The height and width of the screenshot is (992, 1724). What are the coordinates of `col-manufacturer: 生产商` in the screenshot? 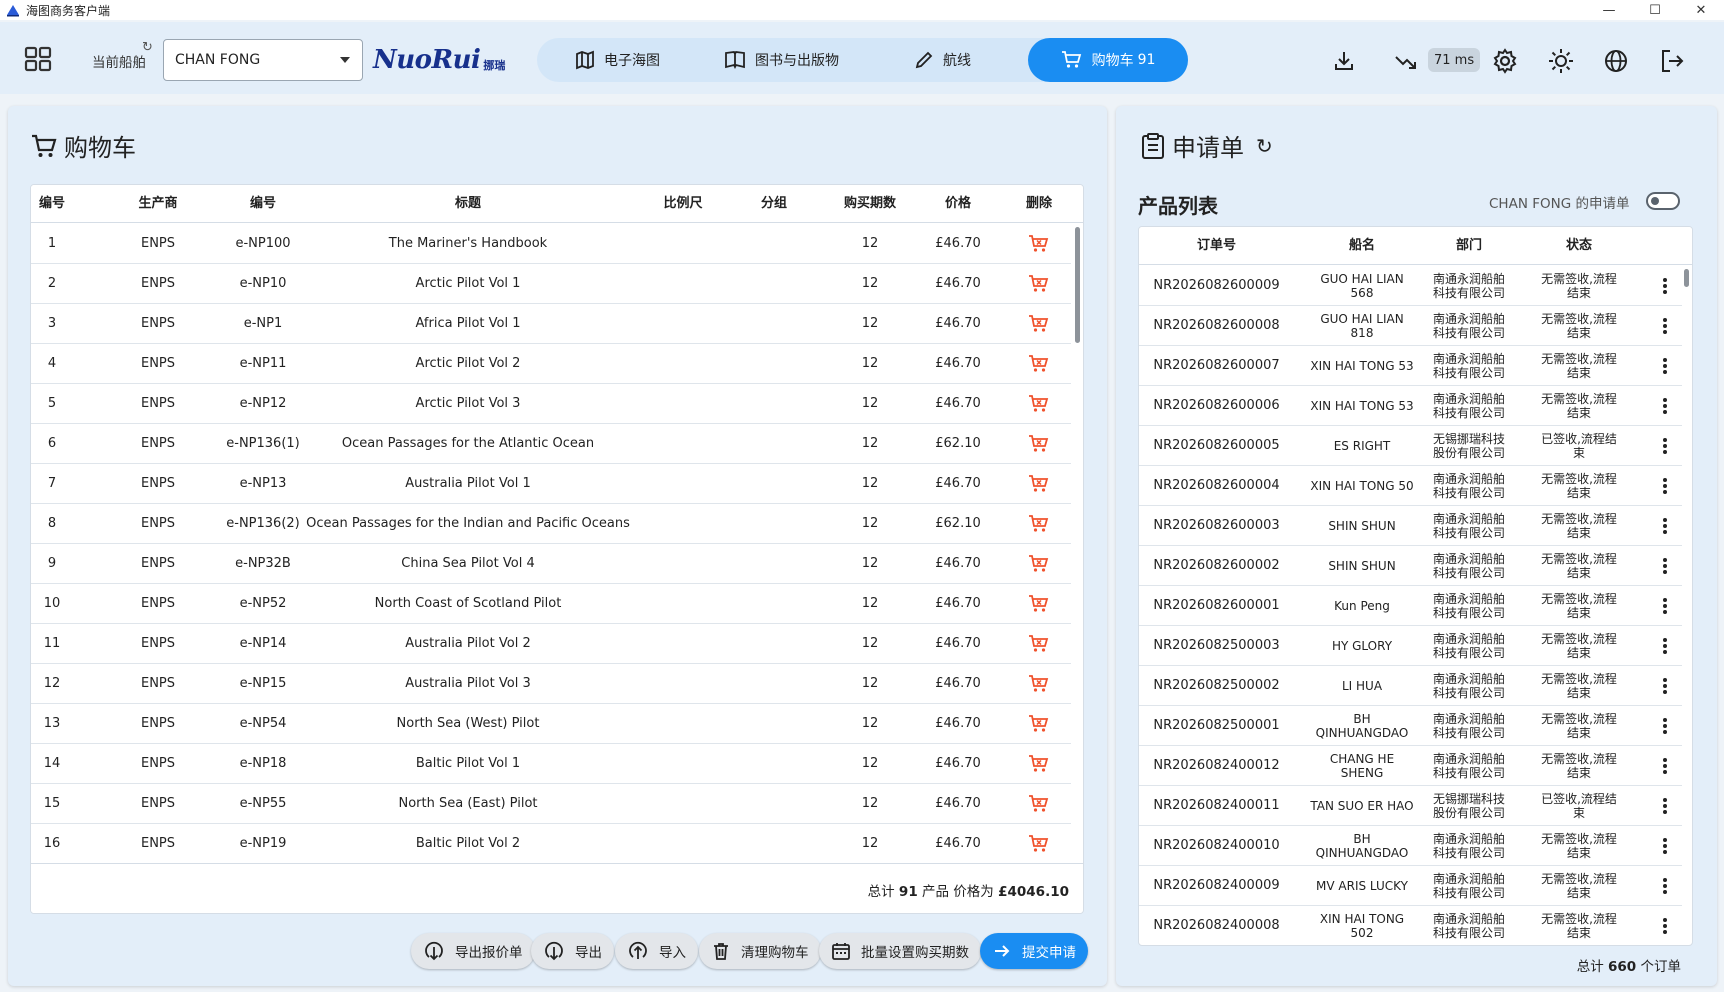 It's located at (158, 204).